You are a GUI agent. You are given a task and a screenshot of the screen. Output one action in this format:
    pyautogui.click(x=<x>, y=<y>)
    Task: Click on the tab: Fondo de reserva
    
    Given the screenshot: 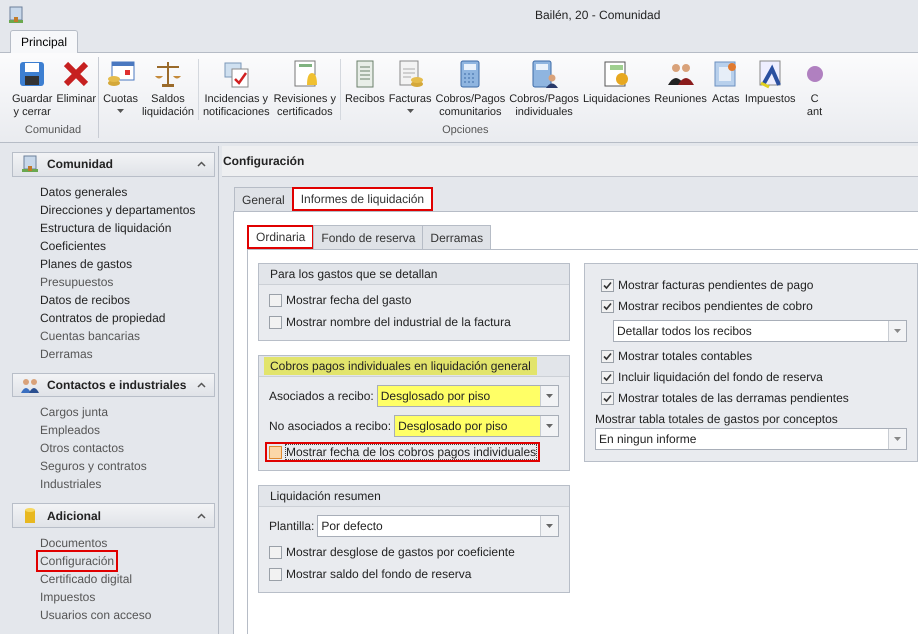 What is the action you would take?
    pyautogui.click(x=368, y=237)
    